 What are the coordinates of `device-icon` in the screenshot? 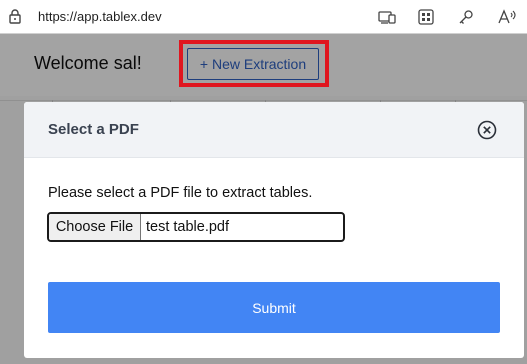 It's located at (387, 17).